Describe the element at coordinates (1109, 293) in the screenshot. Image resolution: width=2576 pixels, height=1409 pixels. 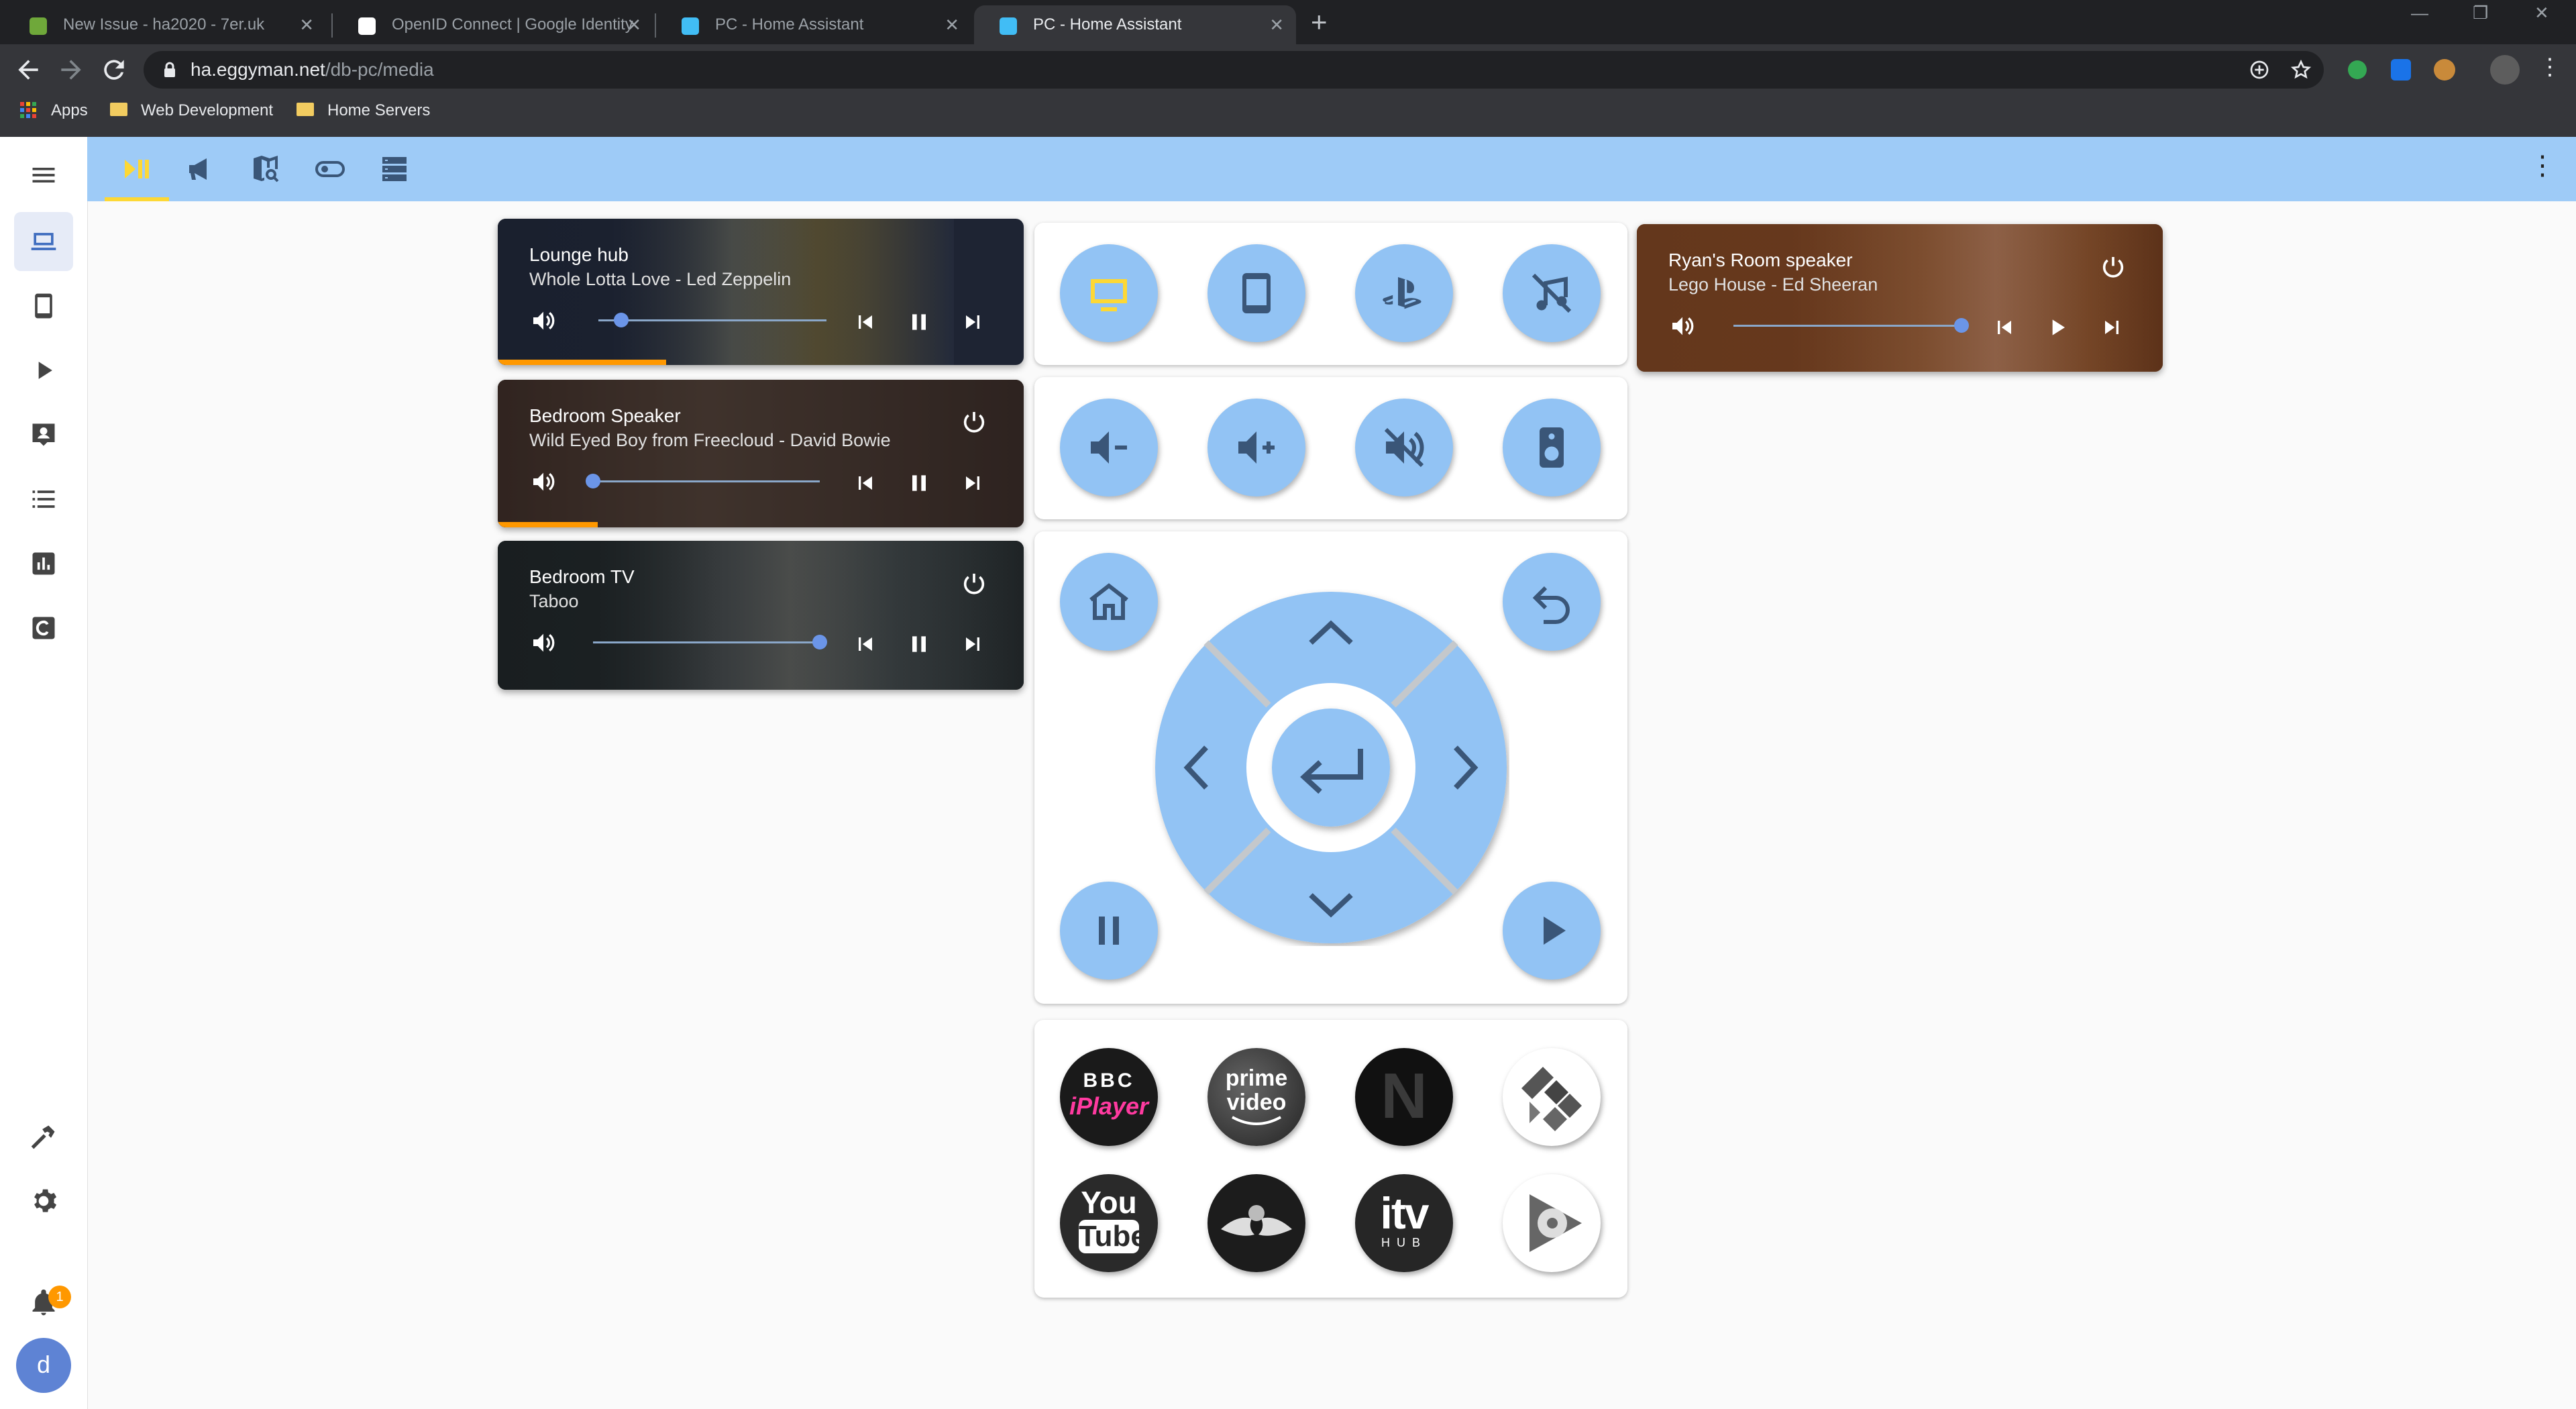
I see `tv-source-button` at that location.